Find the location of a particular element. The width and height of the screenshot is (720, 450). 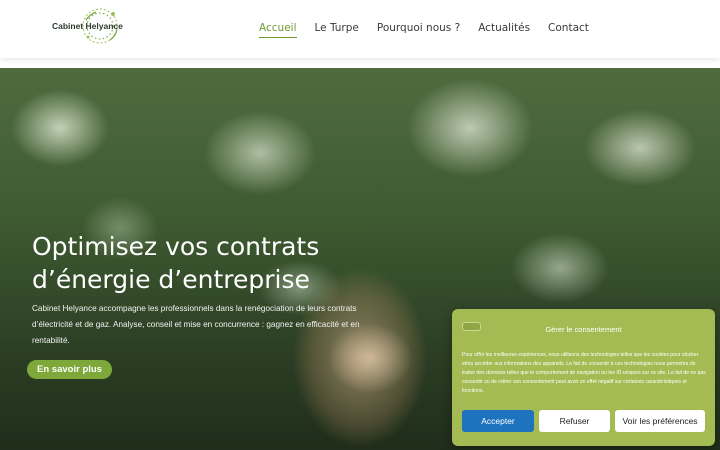

refuse-button: Refuser is located at coordinates (574, 421).